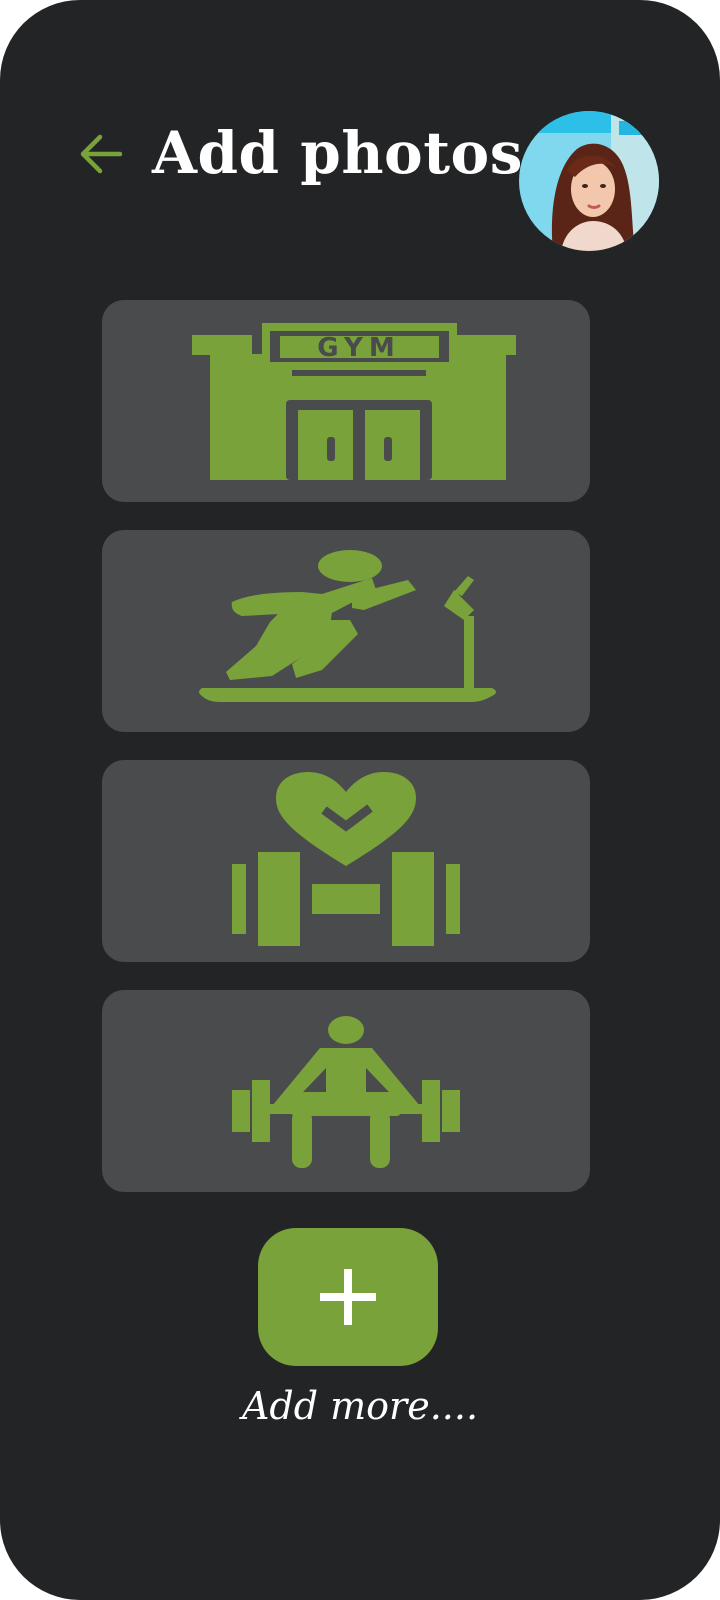 This screenshot has height=1600, width=720. I want to click on user-profile-photo, so click(589, 181).